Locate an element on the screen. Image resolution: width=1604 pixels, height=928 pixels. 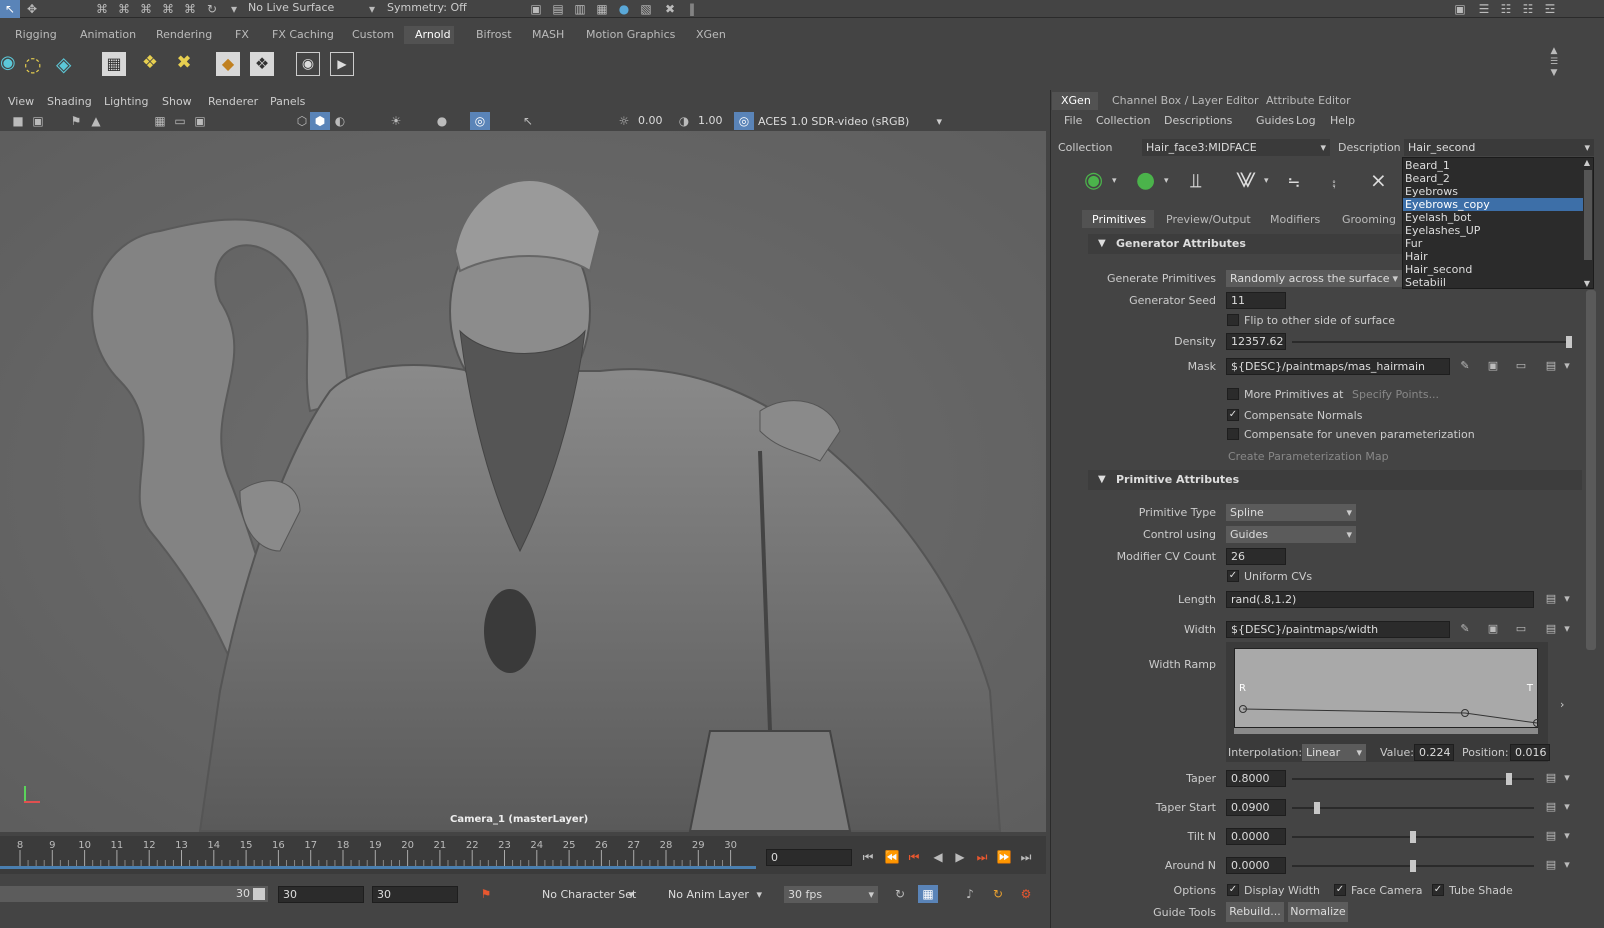
symmetry-dropdown-icon: ▾ is located at coordinates (372, 9).